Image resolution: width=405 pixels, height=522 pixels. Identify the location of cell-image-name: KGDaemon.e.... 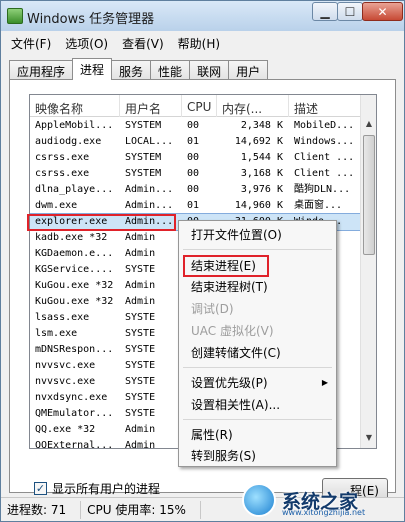
(74, 253).